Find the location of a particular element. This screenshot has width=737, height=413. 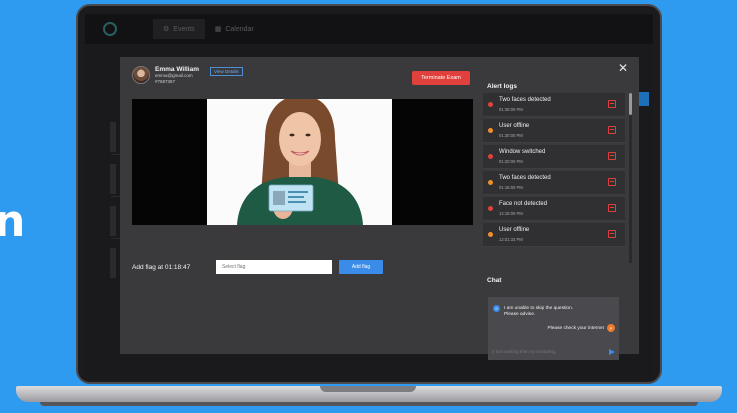

alert-time: 01:16:00 PM is located at coordinates (511, 187).